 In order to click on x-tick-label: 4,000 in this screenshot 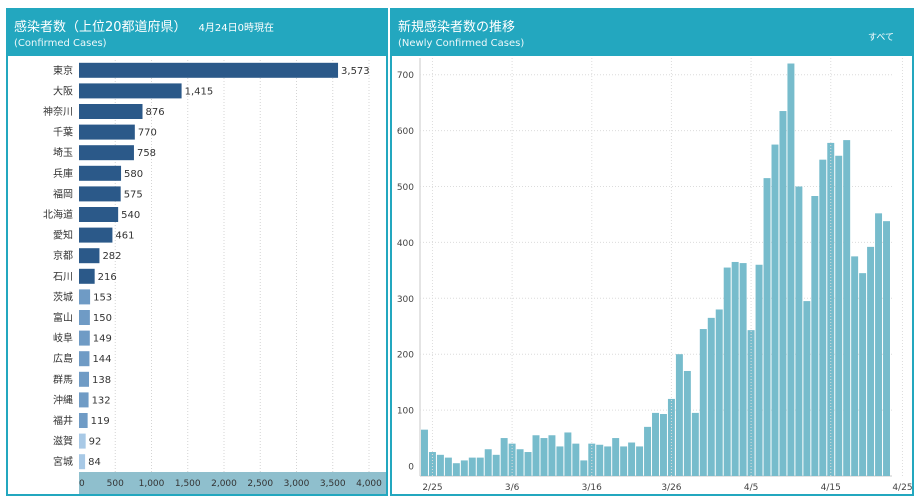, I will do `click(369, 484)`.